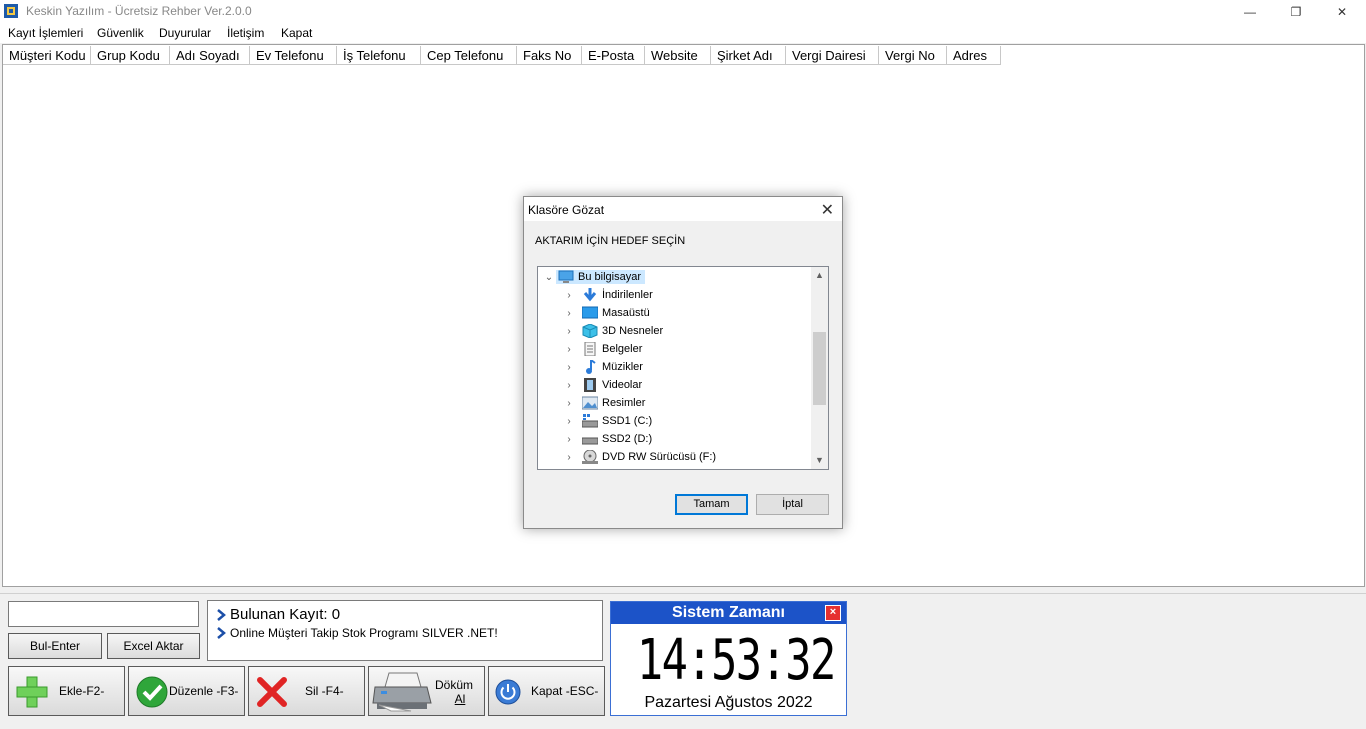 The height and width of the screenshot is (729, 1366). What do you see at coordinates (591, 367) in the screenshot?
I see `music-note-icon` at bounding box center [591, 367].